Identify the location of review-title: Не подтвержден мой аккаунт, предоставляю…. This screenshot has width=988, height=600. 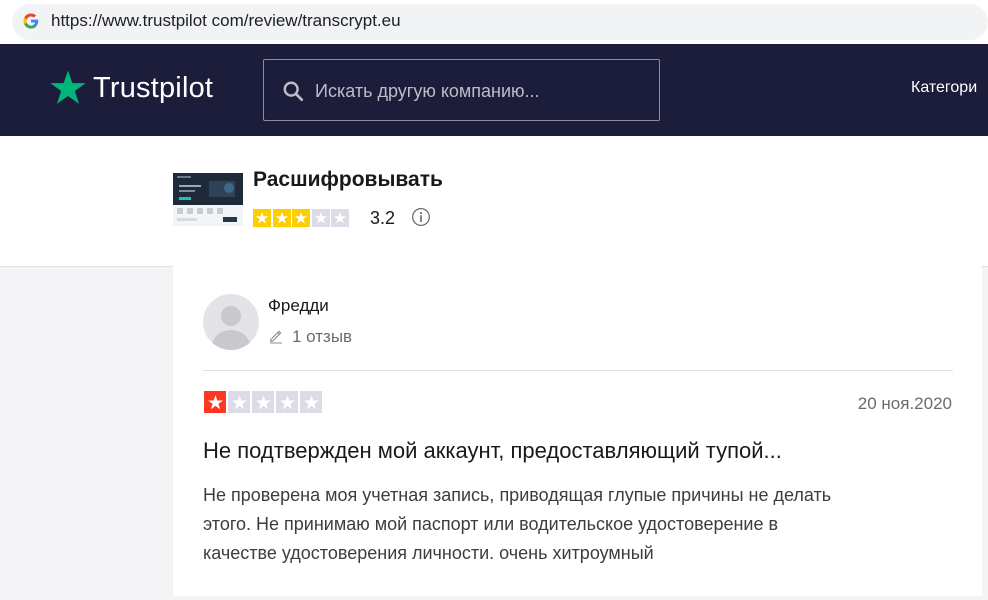
(492, 451).